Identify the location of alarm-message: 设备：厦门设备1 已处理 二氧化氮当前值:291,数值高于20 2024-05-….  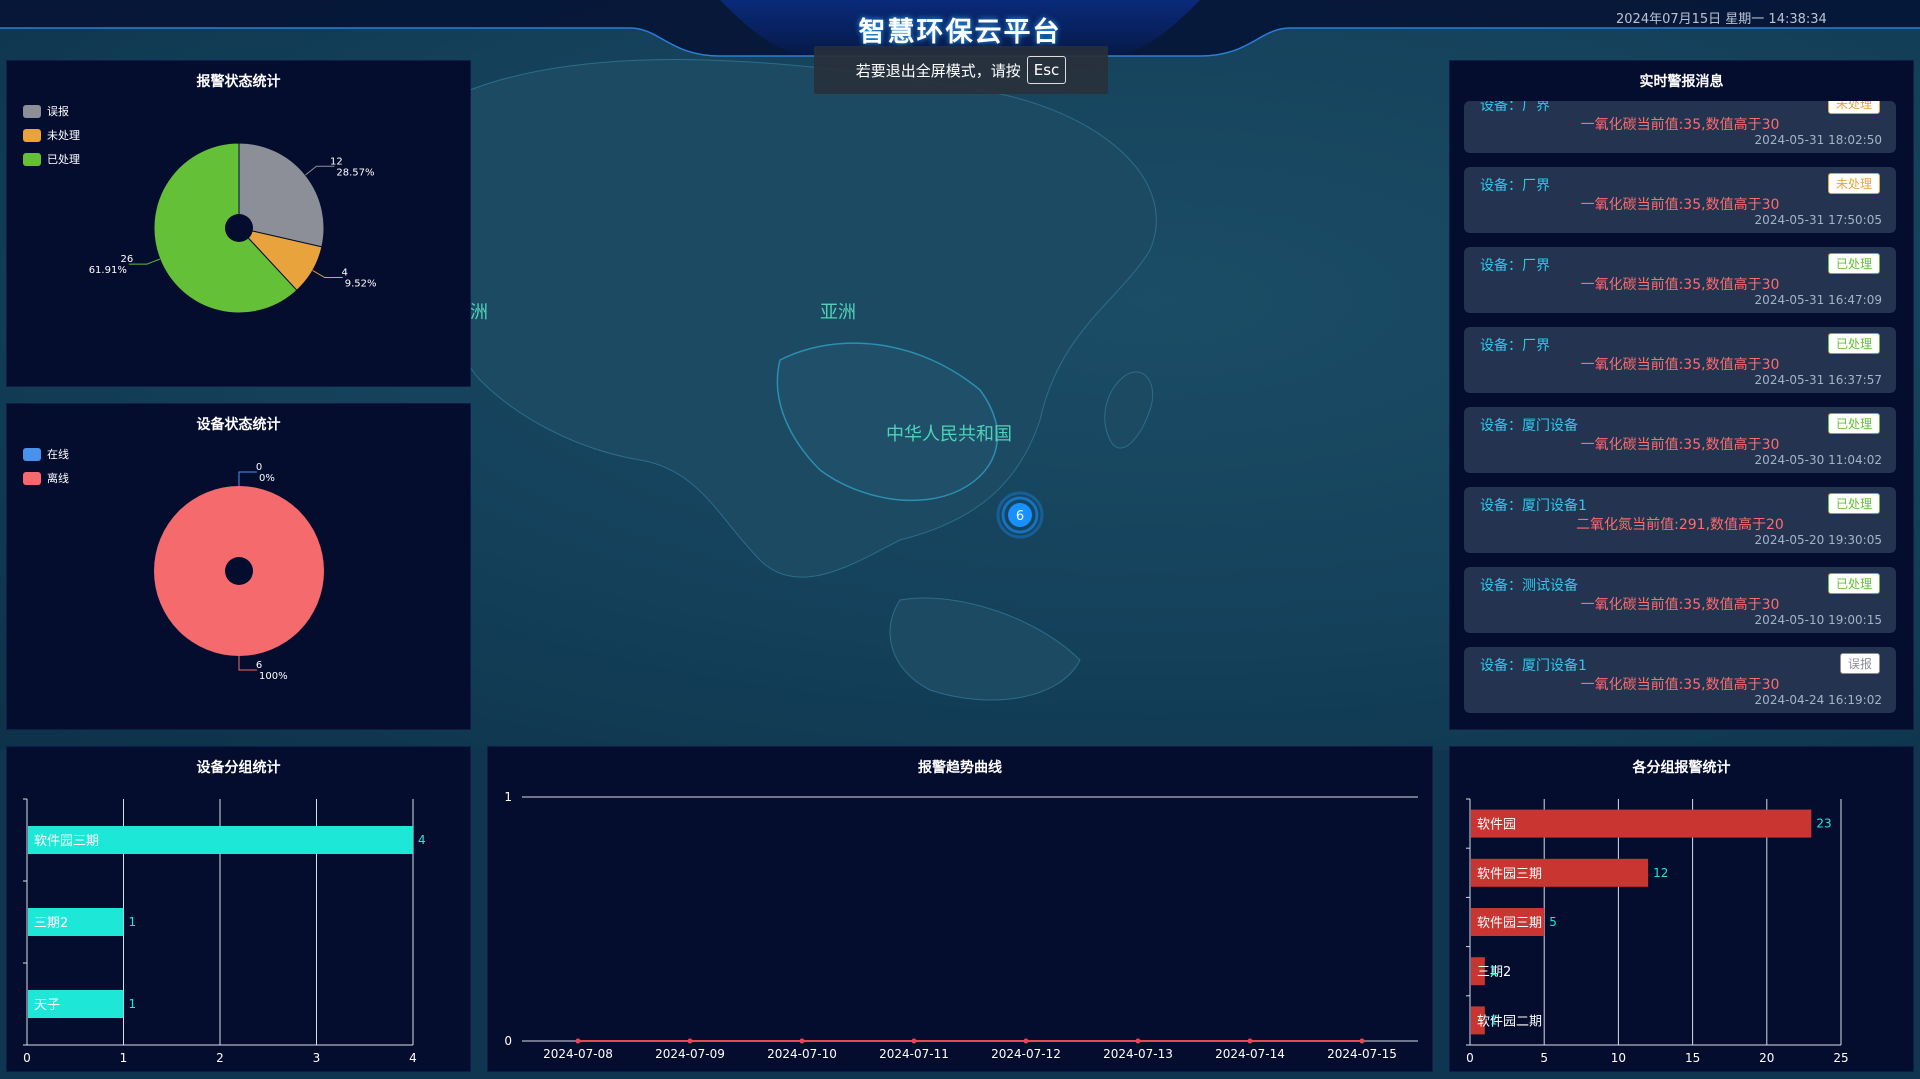
(1680, 520).